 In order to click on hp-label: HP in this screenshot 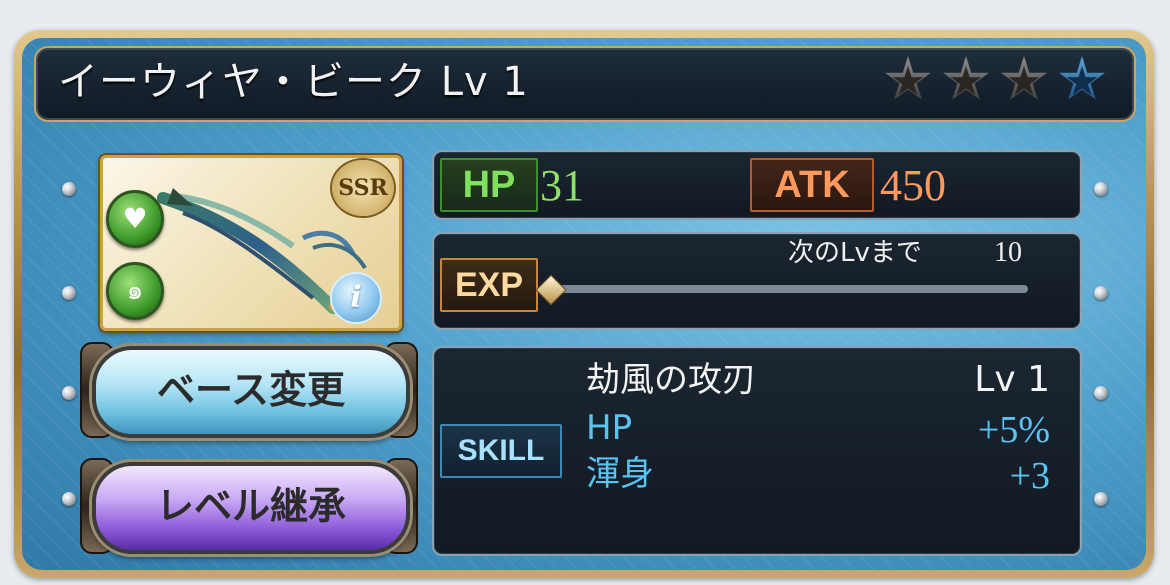, I will do `click(489, 185)`.